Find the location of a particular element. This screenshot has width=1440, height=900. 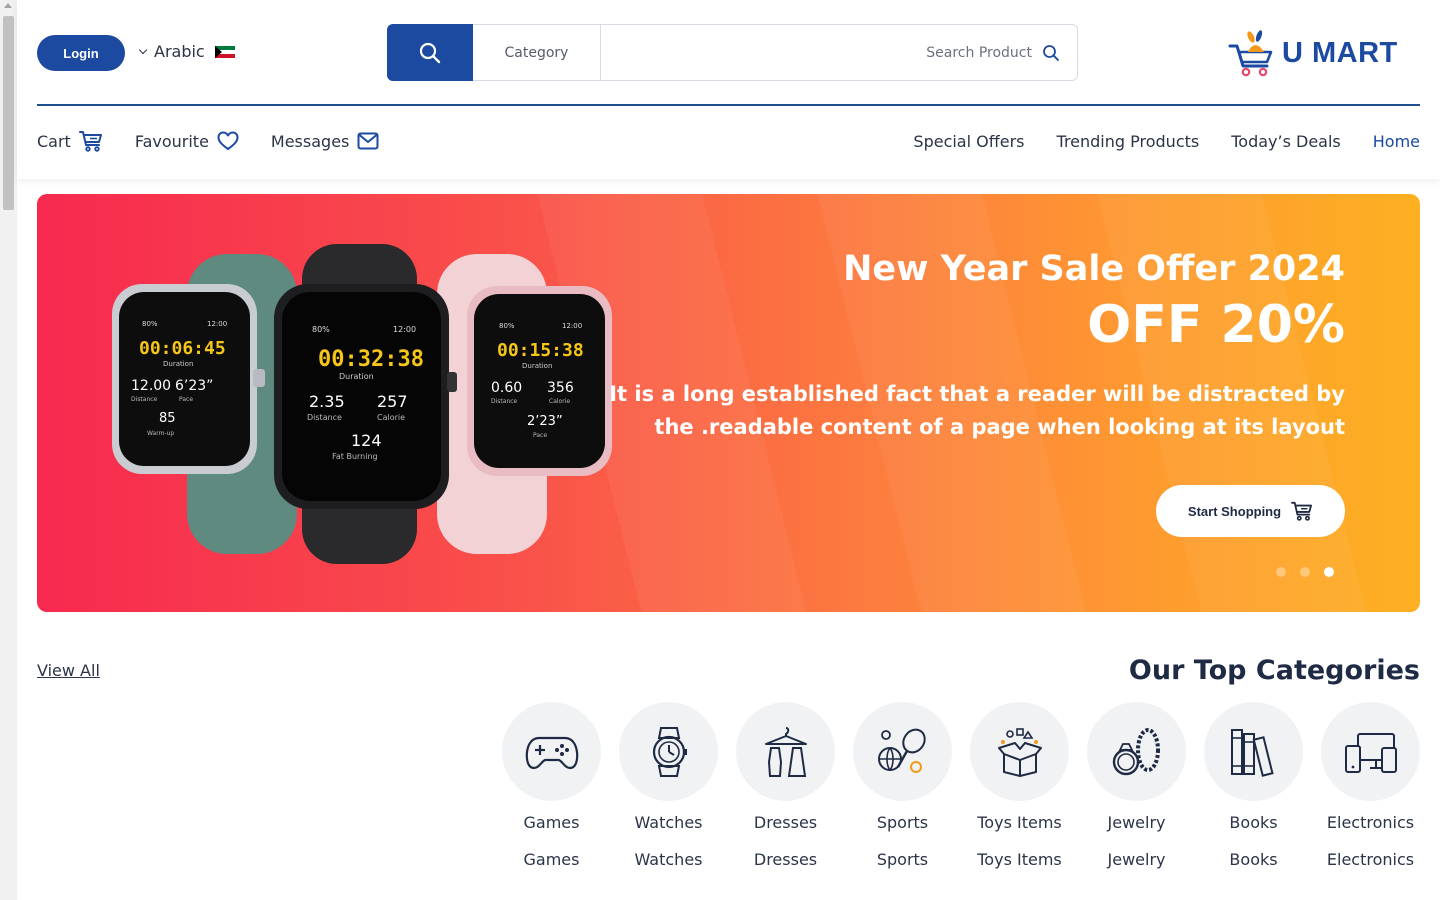

category-games: Games Games is located at coordinates (551, 785).